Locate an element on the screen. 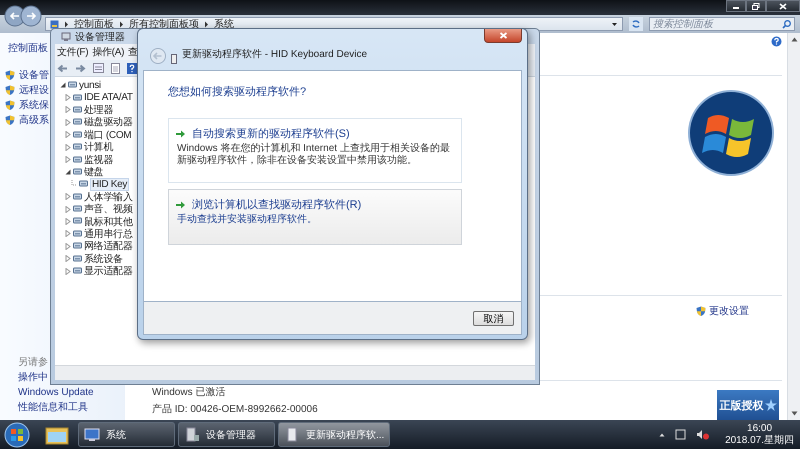 Image resolution: width=800 pixels, height=449 pixels. breadcrumb-item: 控制面板 is located at coordinates (94, 24).